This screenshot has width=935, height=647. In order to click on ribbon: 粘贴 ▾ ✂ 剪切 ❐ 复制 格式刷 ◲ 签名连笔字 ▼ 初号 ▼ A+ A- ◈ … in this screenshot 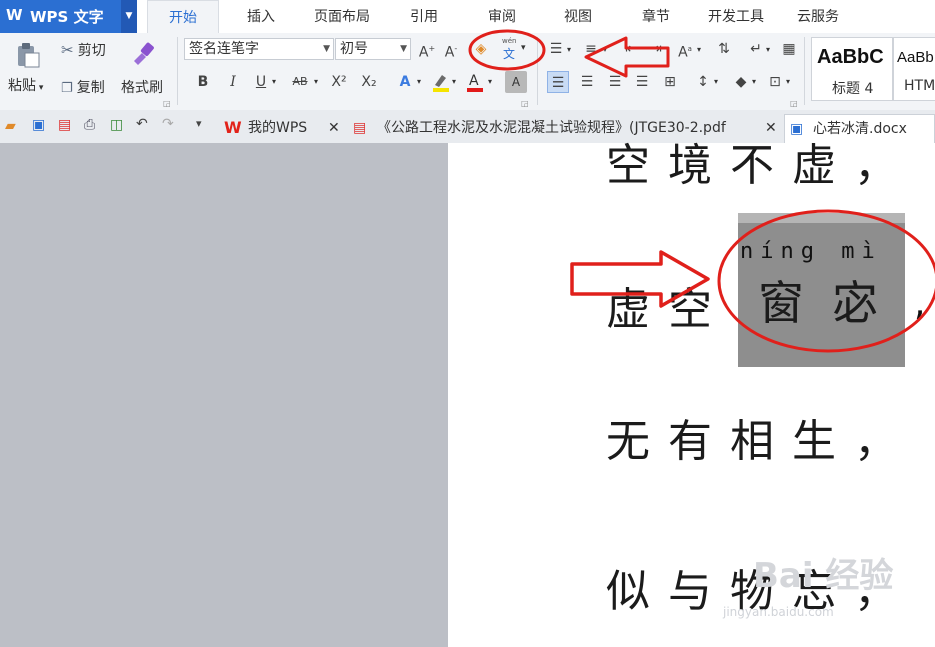, I will do `click(467, 72)`.